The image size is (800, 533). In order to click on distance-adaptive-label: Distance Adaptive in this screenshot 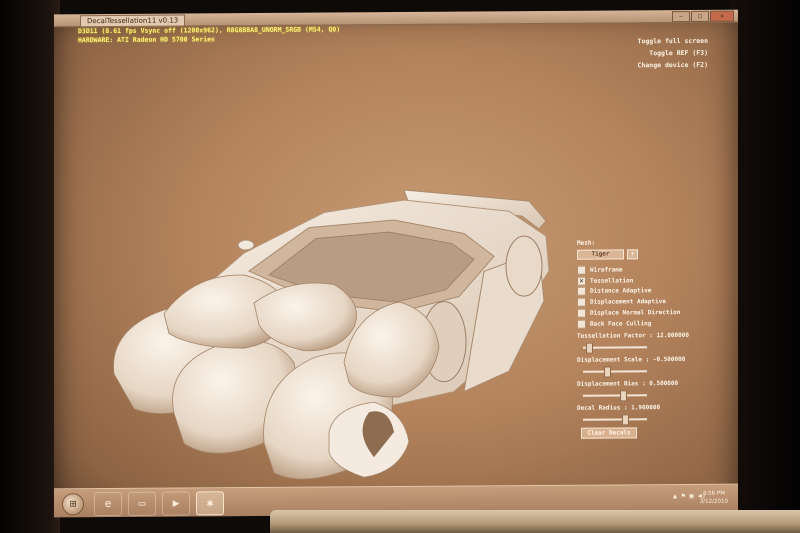, I will do `click(621, 291)`.